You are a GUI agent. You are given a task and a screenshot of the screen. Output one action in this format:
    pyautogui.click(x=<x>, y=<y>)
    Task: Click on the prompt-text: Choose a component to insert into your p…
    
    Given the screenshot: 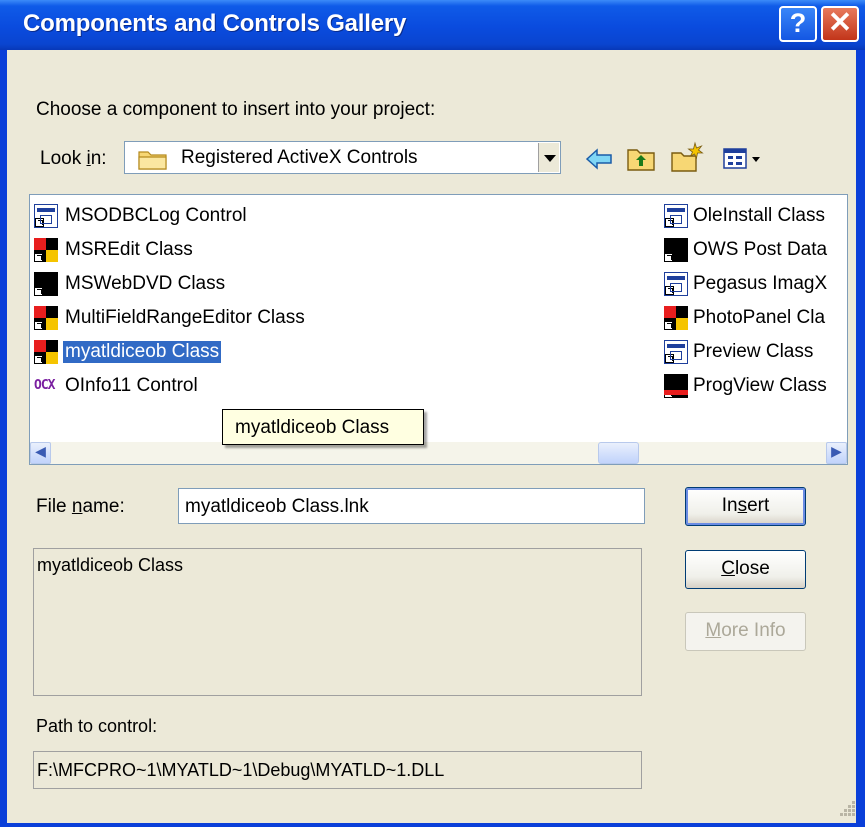 What is the action you would take?
    pyautogui.click(x=236, y=109)
    